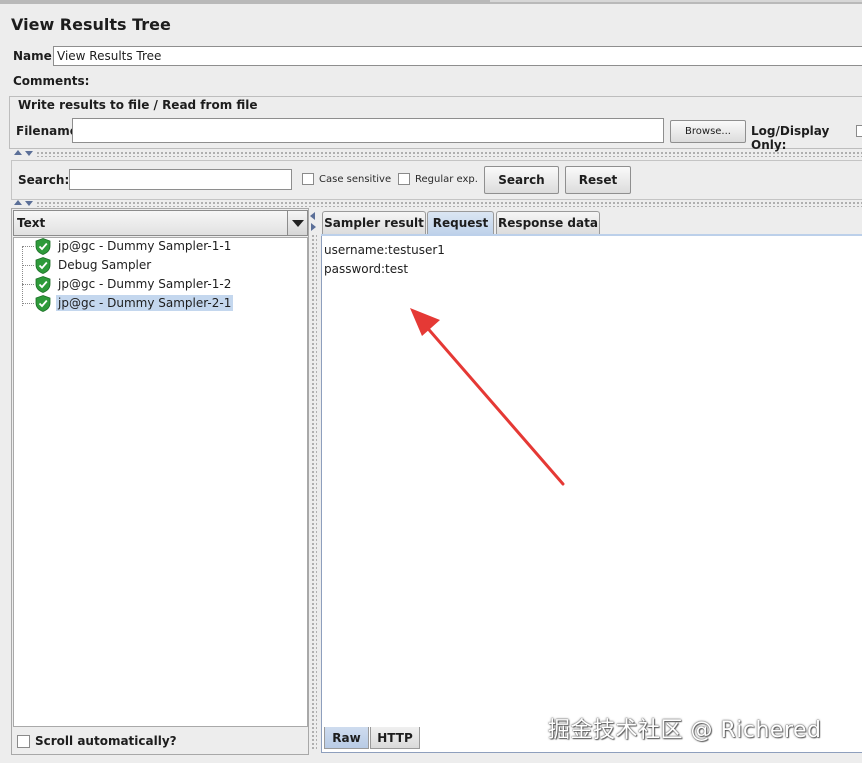  What do you see at coordinates (368, 130) in the screenshot?
I see `filename-input` at bounding box center [368, 130].